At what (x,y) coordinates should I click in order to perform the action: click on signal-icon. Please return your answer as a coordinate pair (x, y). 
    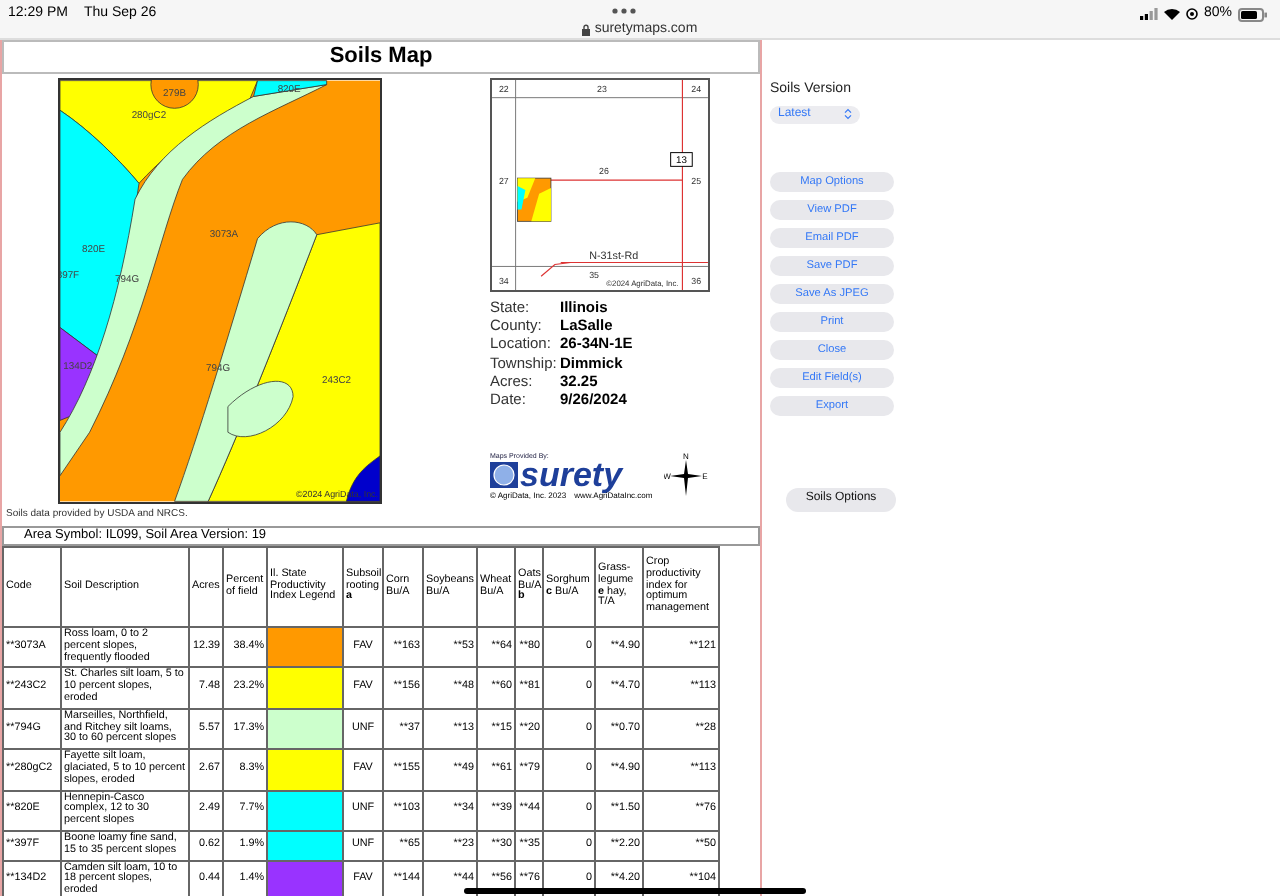
    Looking at the image, I should click on (1148, 14).